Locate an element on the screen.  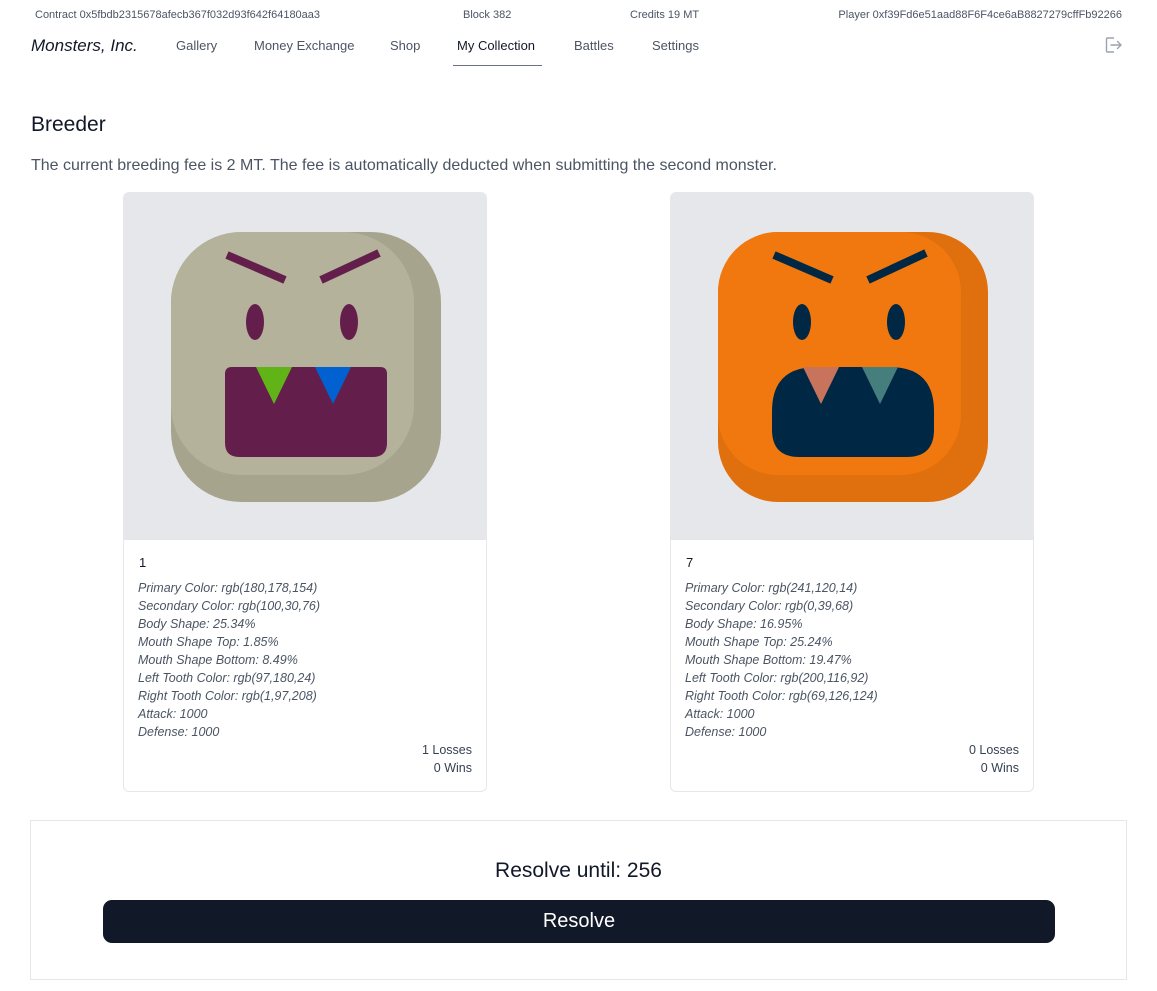
trait-mouth-shape-top: Mouth Shape Top: 1.85% is located at coordinates (208, 642).